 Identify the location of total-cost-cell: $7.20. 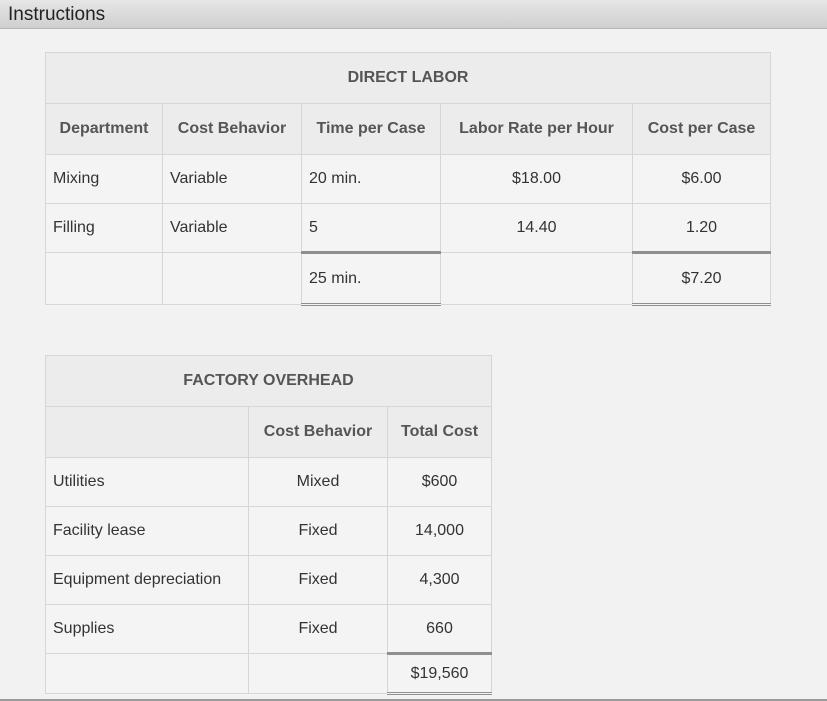
(701, 278).